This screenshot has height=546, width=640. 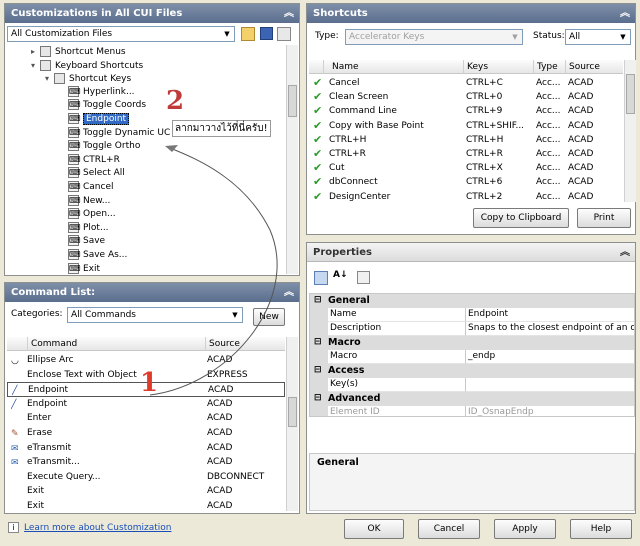 What do you see at coordinates (472, 399) in the screenshot?
I see `property-category: ⊟ Advanced` at bounding box center [472, 399].